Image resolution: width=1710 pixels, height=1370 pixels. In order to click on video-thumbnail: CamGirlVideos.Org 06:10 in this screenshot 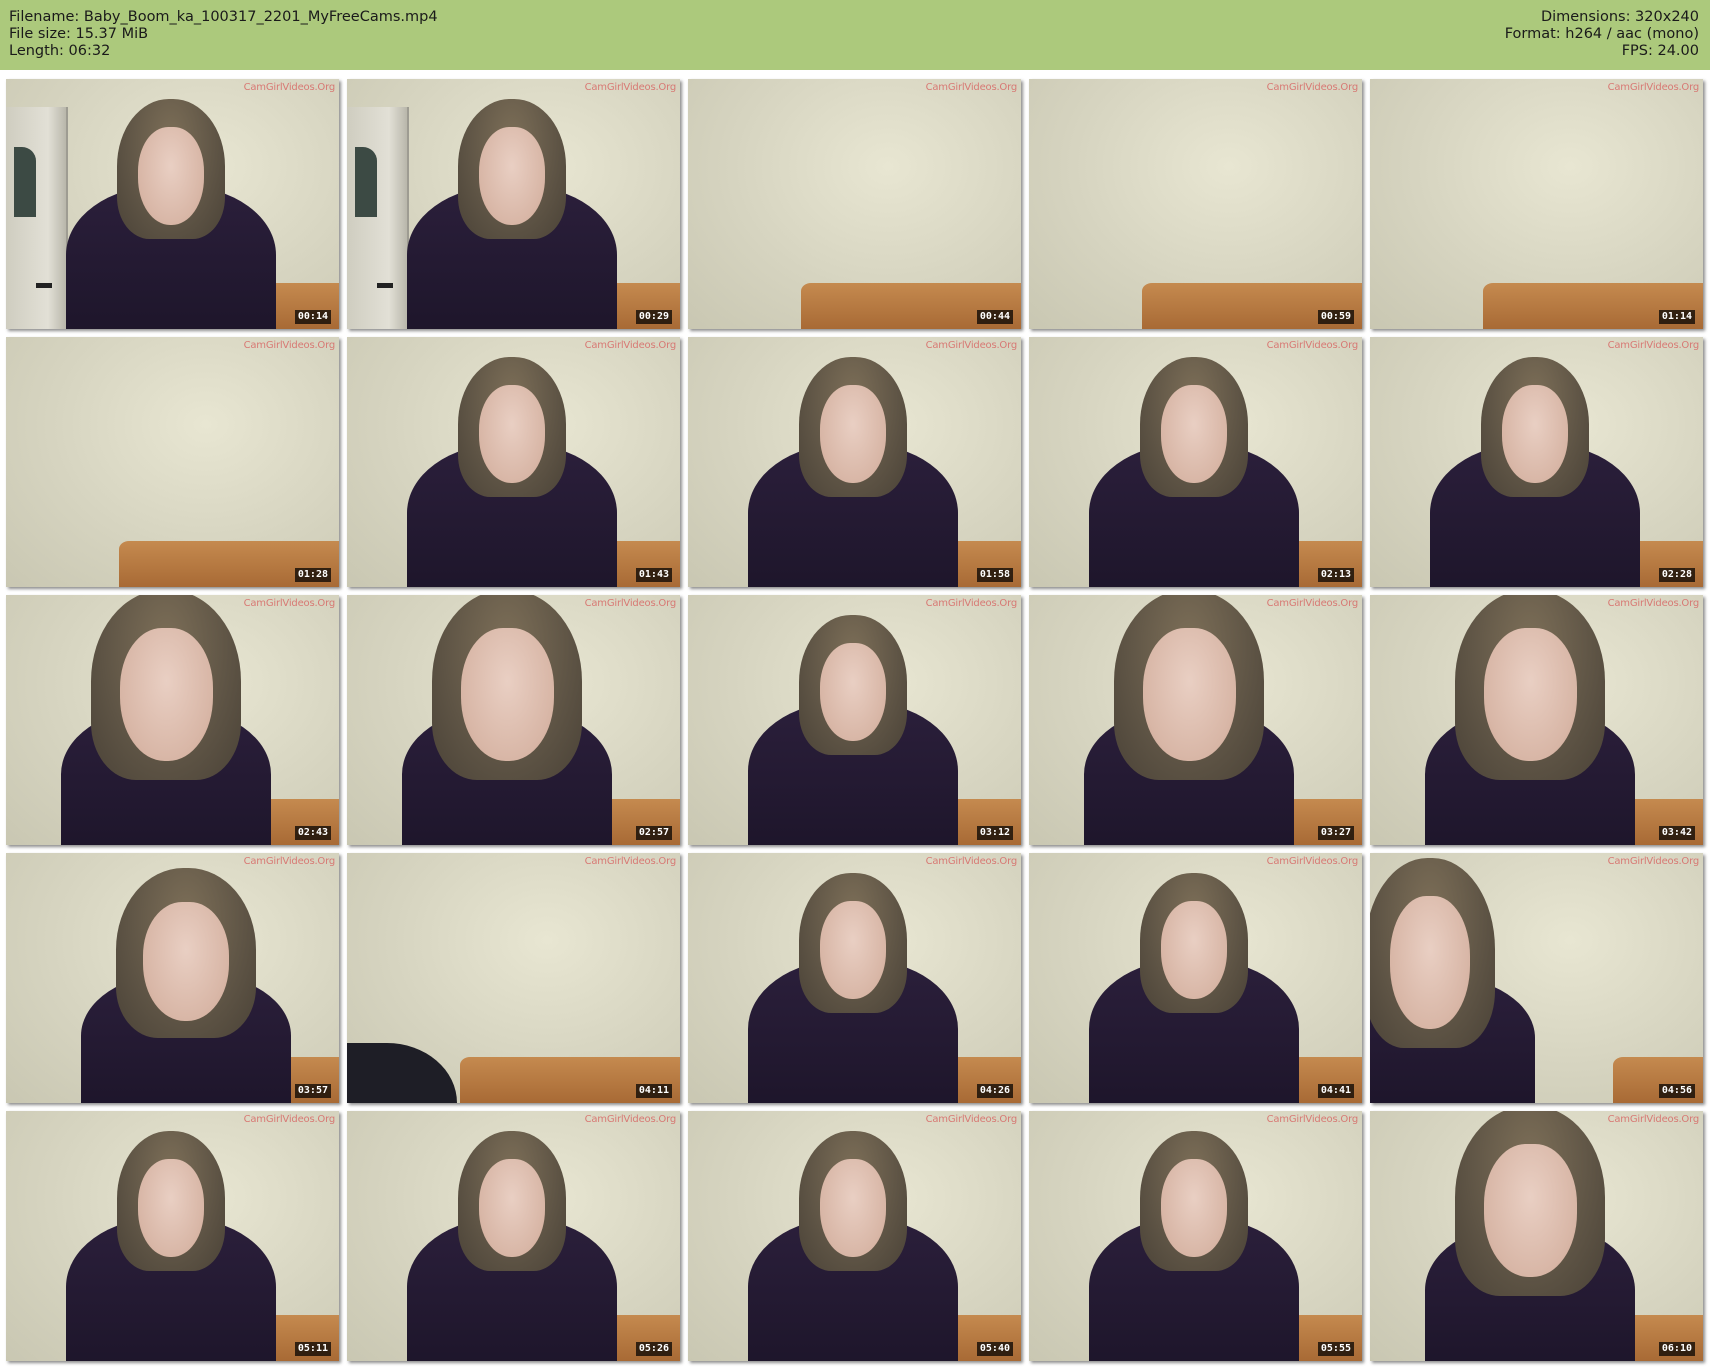, I will do `click(1536, 1236)`.